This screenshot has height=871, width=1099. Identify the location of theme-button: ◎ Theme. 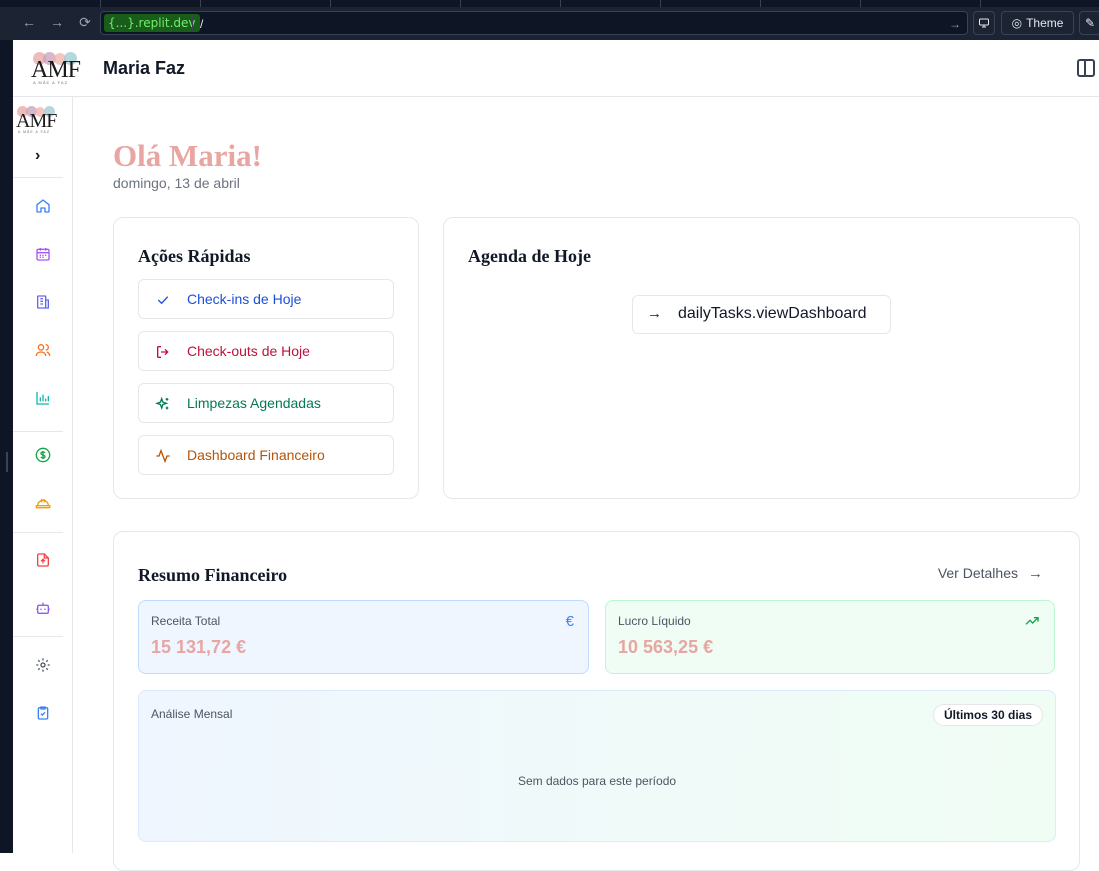
(1037, 23).